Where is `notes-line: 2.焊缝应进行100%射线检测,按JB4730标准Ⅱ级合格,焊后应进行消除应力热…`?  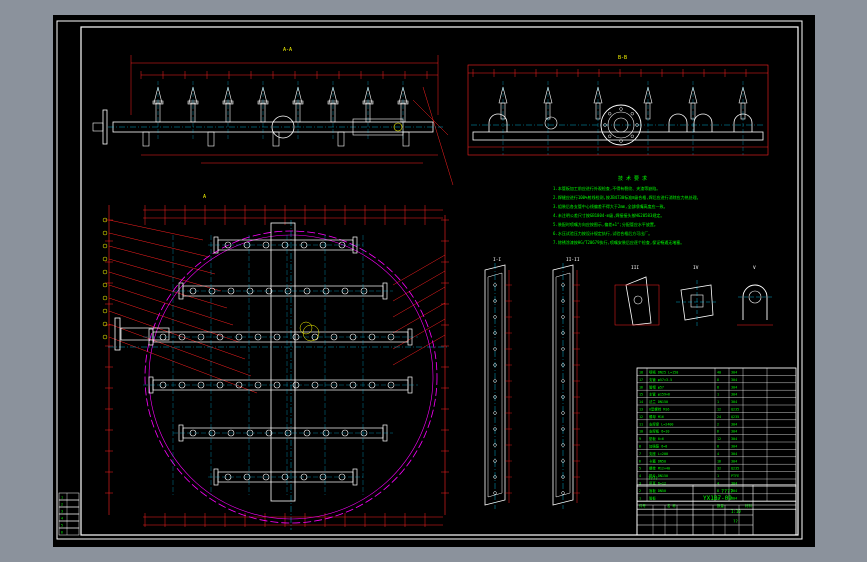 notes-line: 2.焊缝应进行100%射线检测,按JB4730标准Ⅱ级合格,焊后应进行消除应力热… is located at coordinates (627, 197).